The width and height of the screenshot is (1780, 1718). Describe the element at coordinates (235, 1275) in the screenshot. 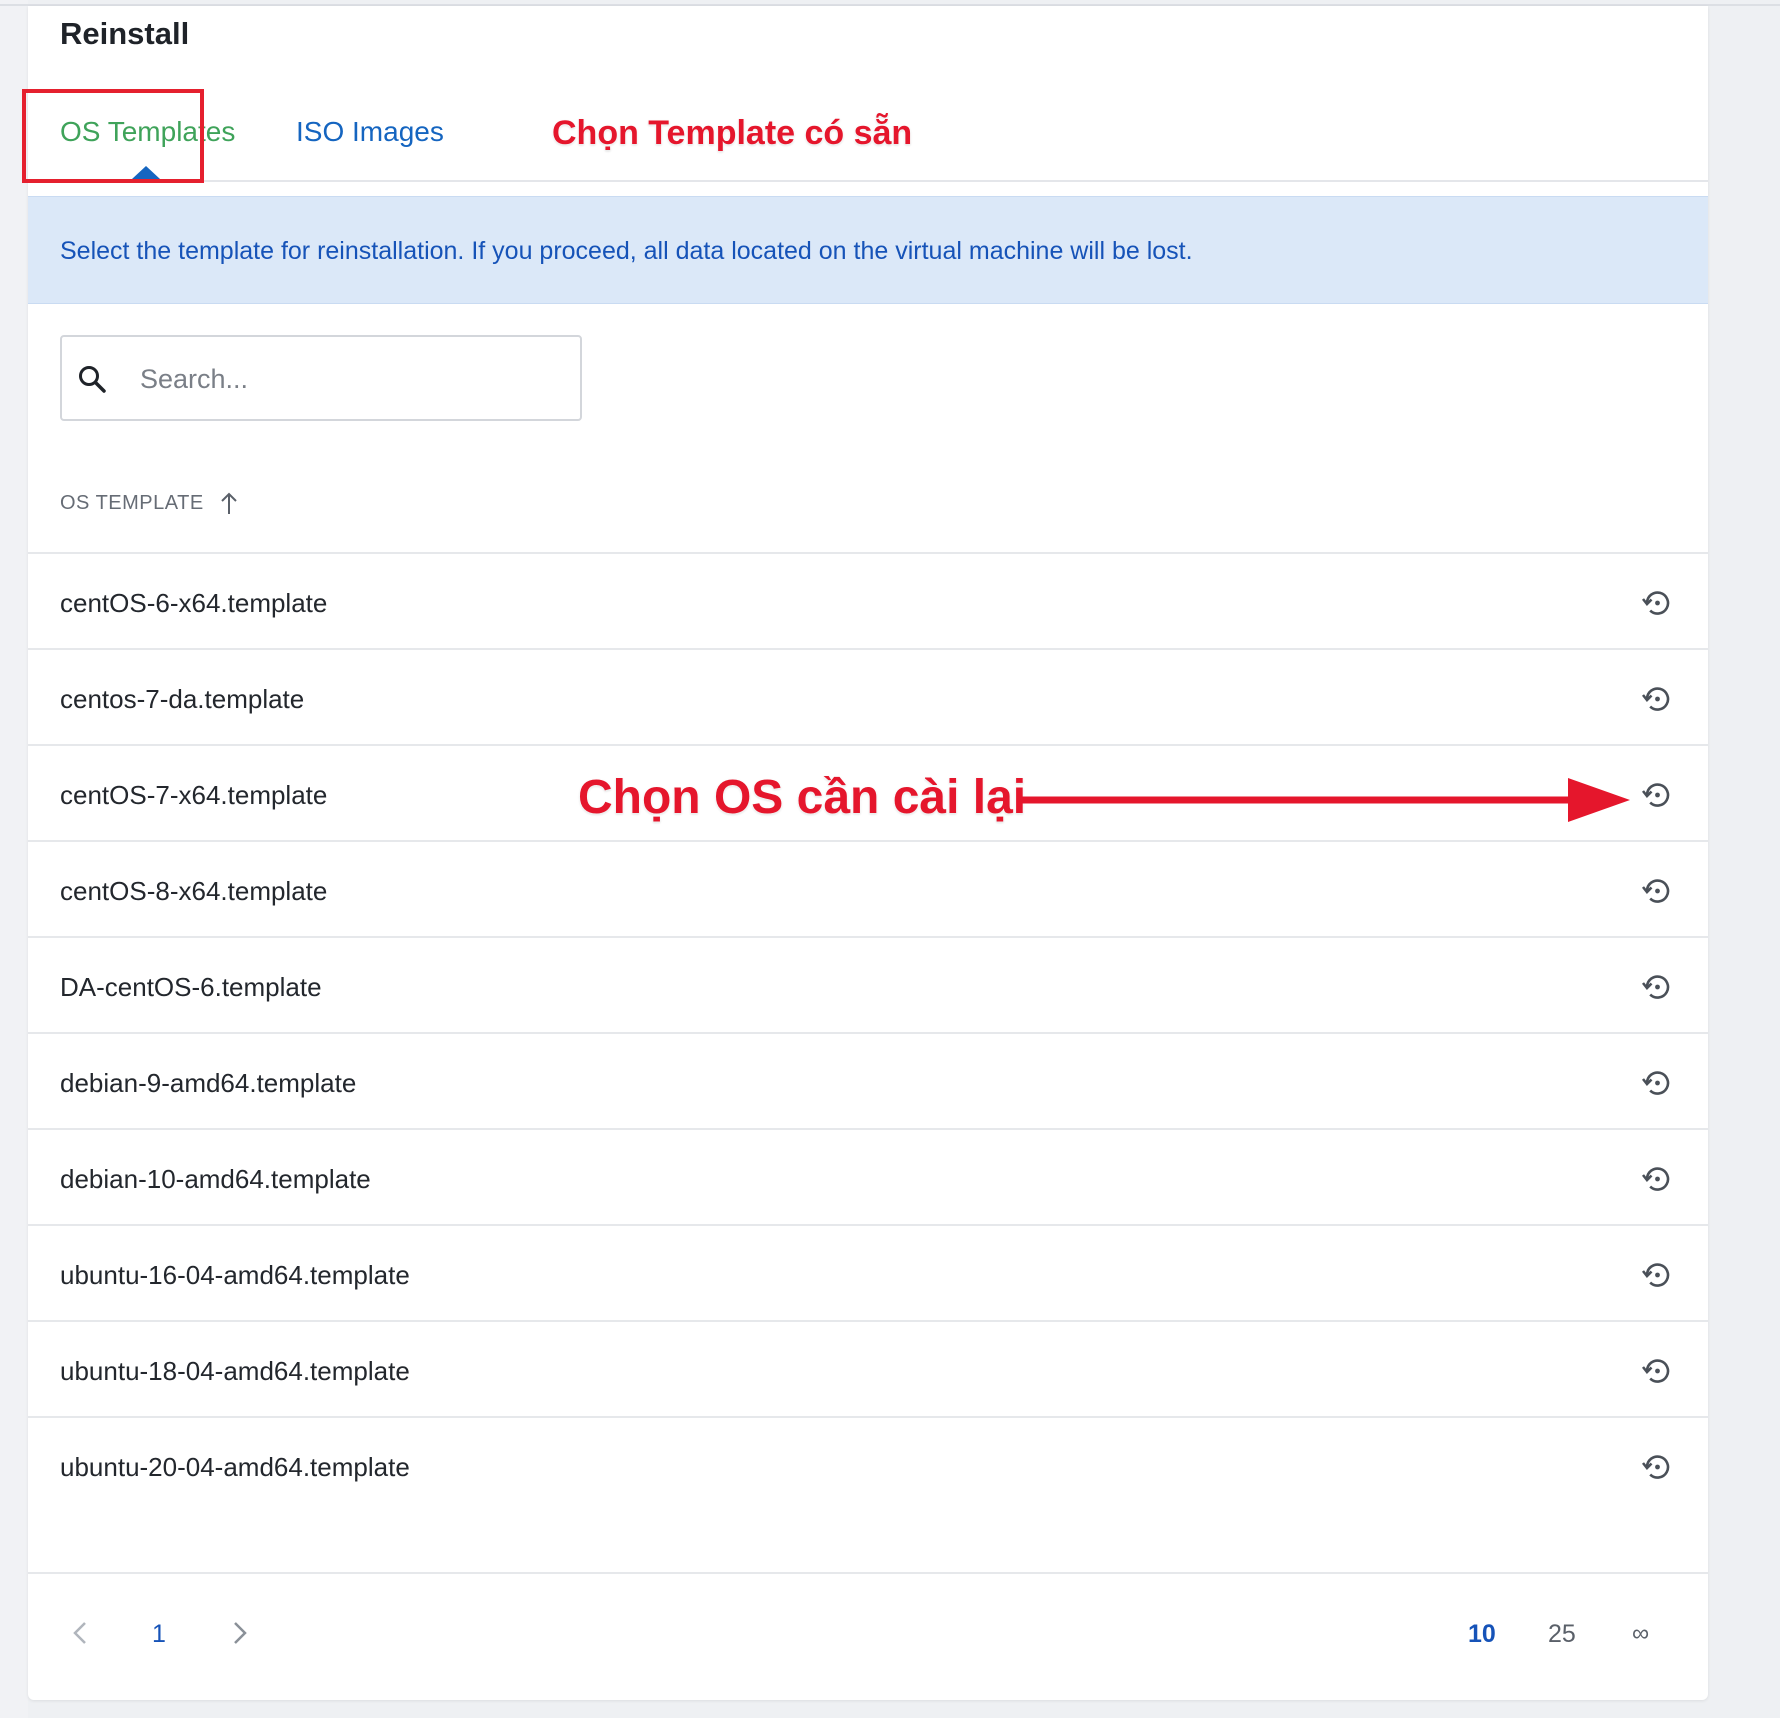

I see `template-name: ubuntu-16-04-amd64.template` at that location.